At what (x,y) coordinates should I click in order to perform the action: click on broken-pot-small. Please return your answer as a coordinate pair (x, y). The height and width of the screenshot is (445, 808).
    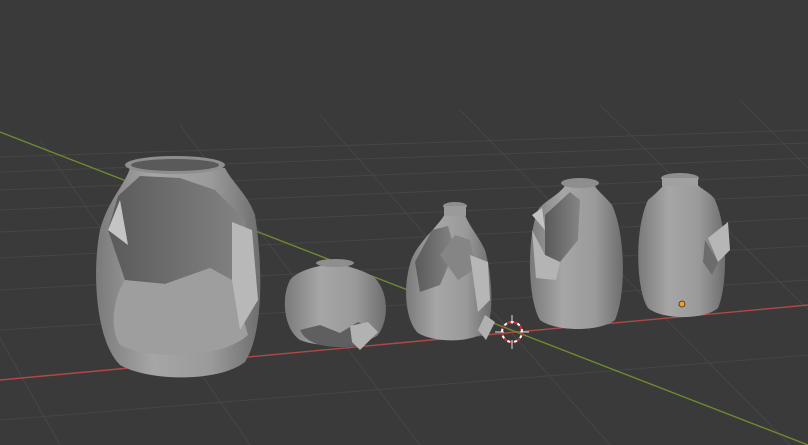
    Looking at the image, I should click on (335, 304).